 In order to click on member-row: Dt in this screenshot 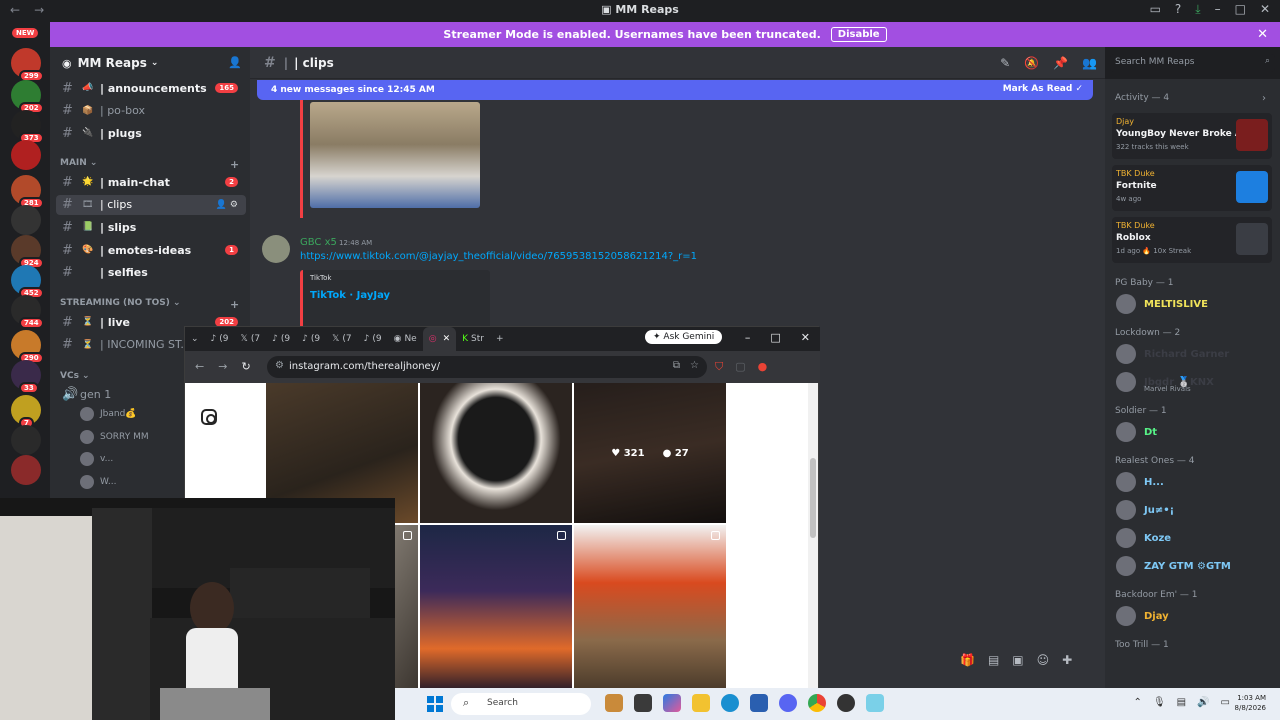, I will do `click(1136, 432)`.